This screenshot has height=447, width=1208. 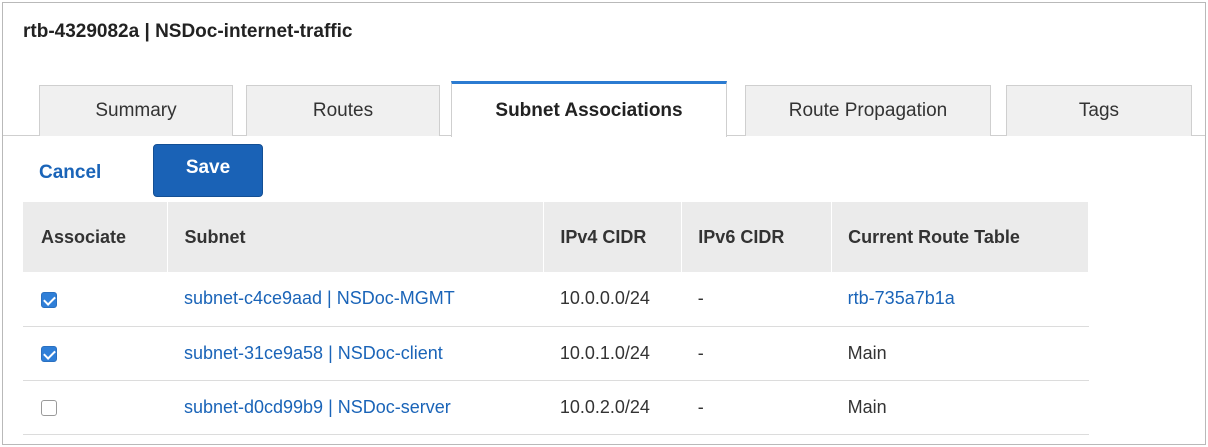 What do you see at coordinates (612, 353) in the screenshot?
I see `ipv4-cidr-cell: 10.0.1.0/24` at bounding box center [612, 353].